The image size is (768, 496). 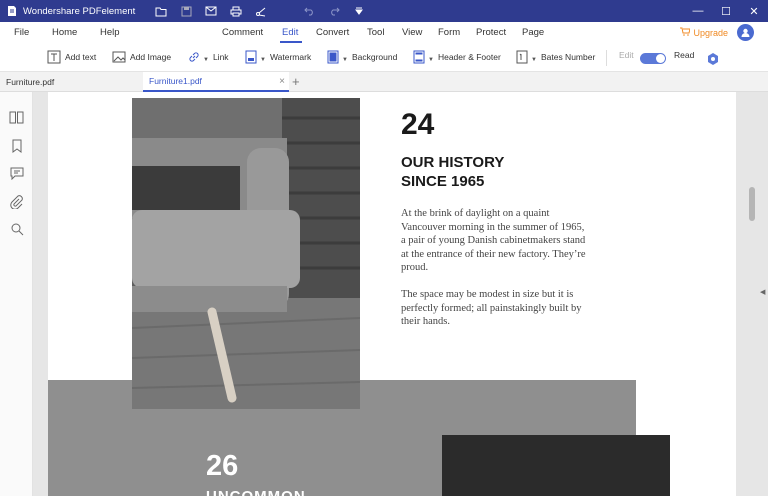 I want to click on menu-convert: Convert, so click(x=332, y=32).